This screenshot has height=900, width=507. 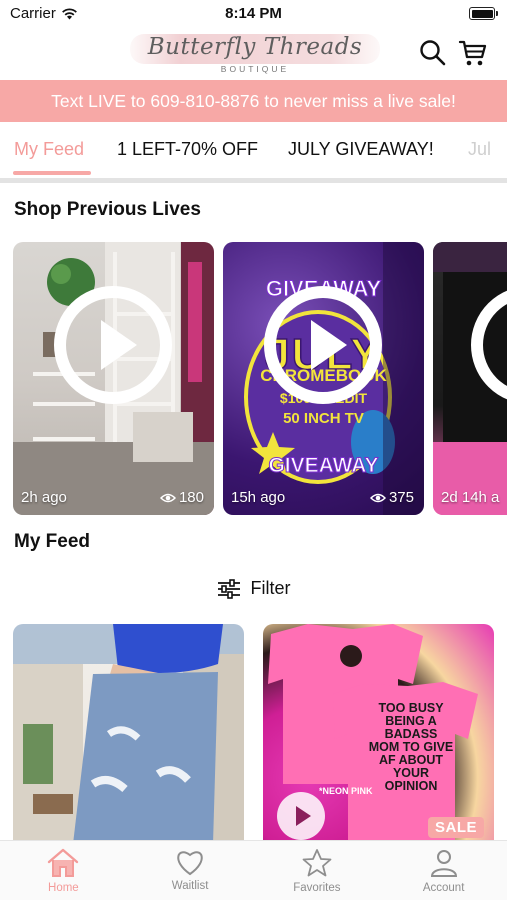 I want to click on view-count: 375, so click(x=391, y=497).